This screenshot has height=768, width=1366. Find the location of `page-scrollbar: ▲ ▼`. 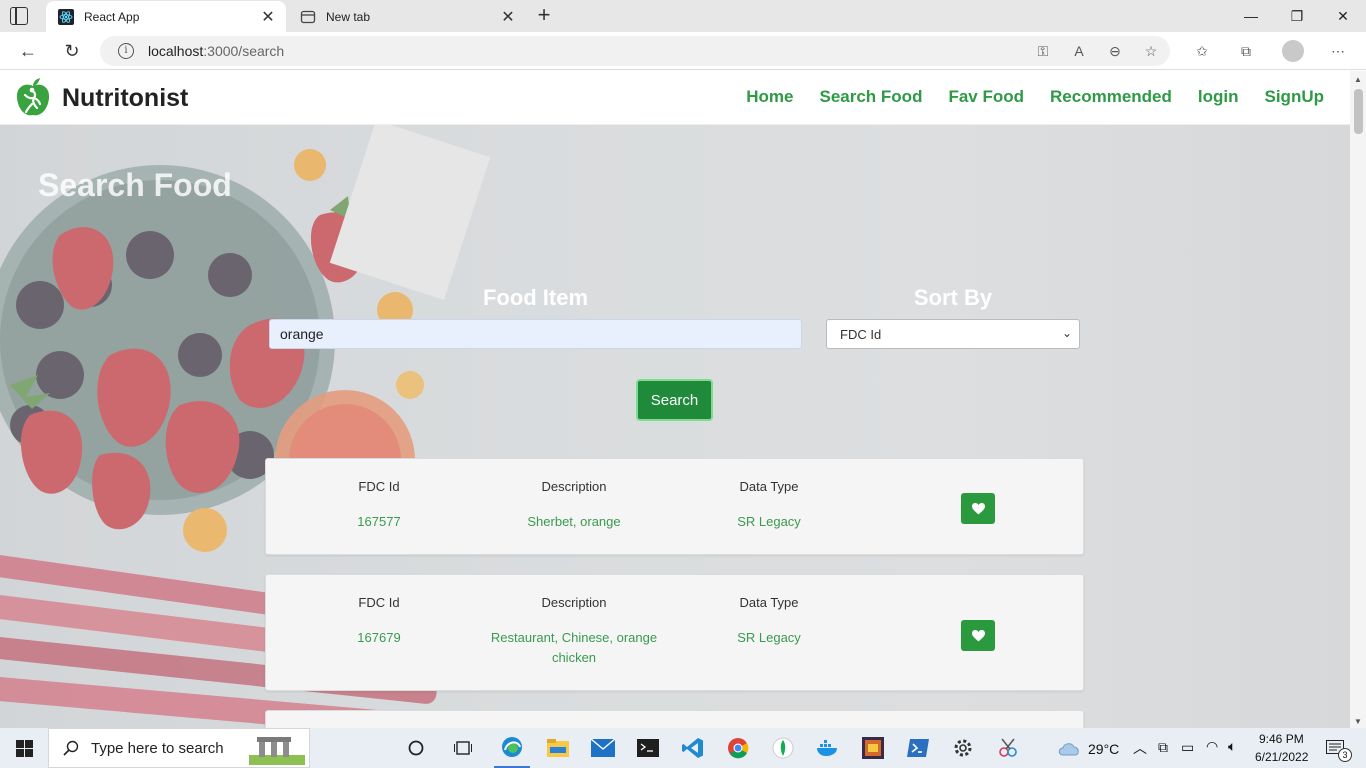

page-scrollbar: ▲ ▼ is located at coordinates (1358, 399).